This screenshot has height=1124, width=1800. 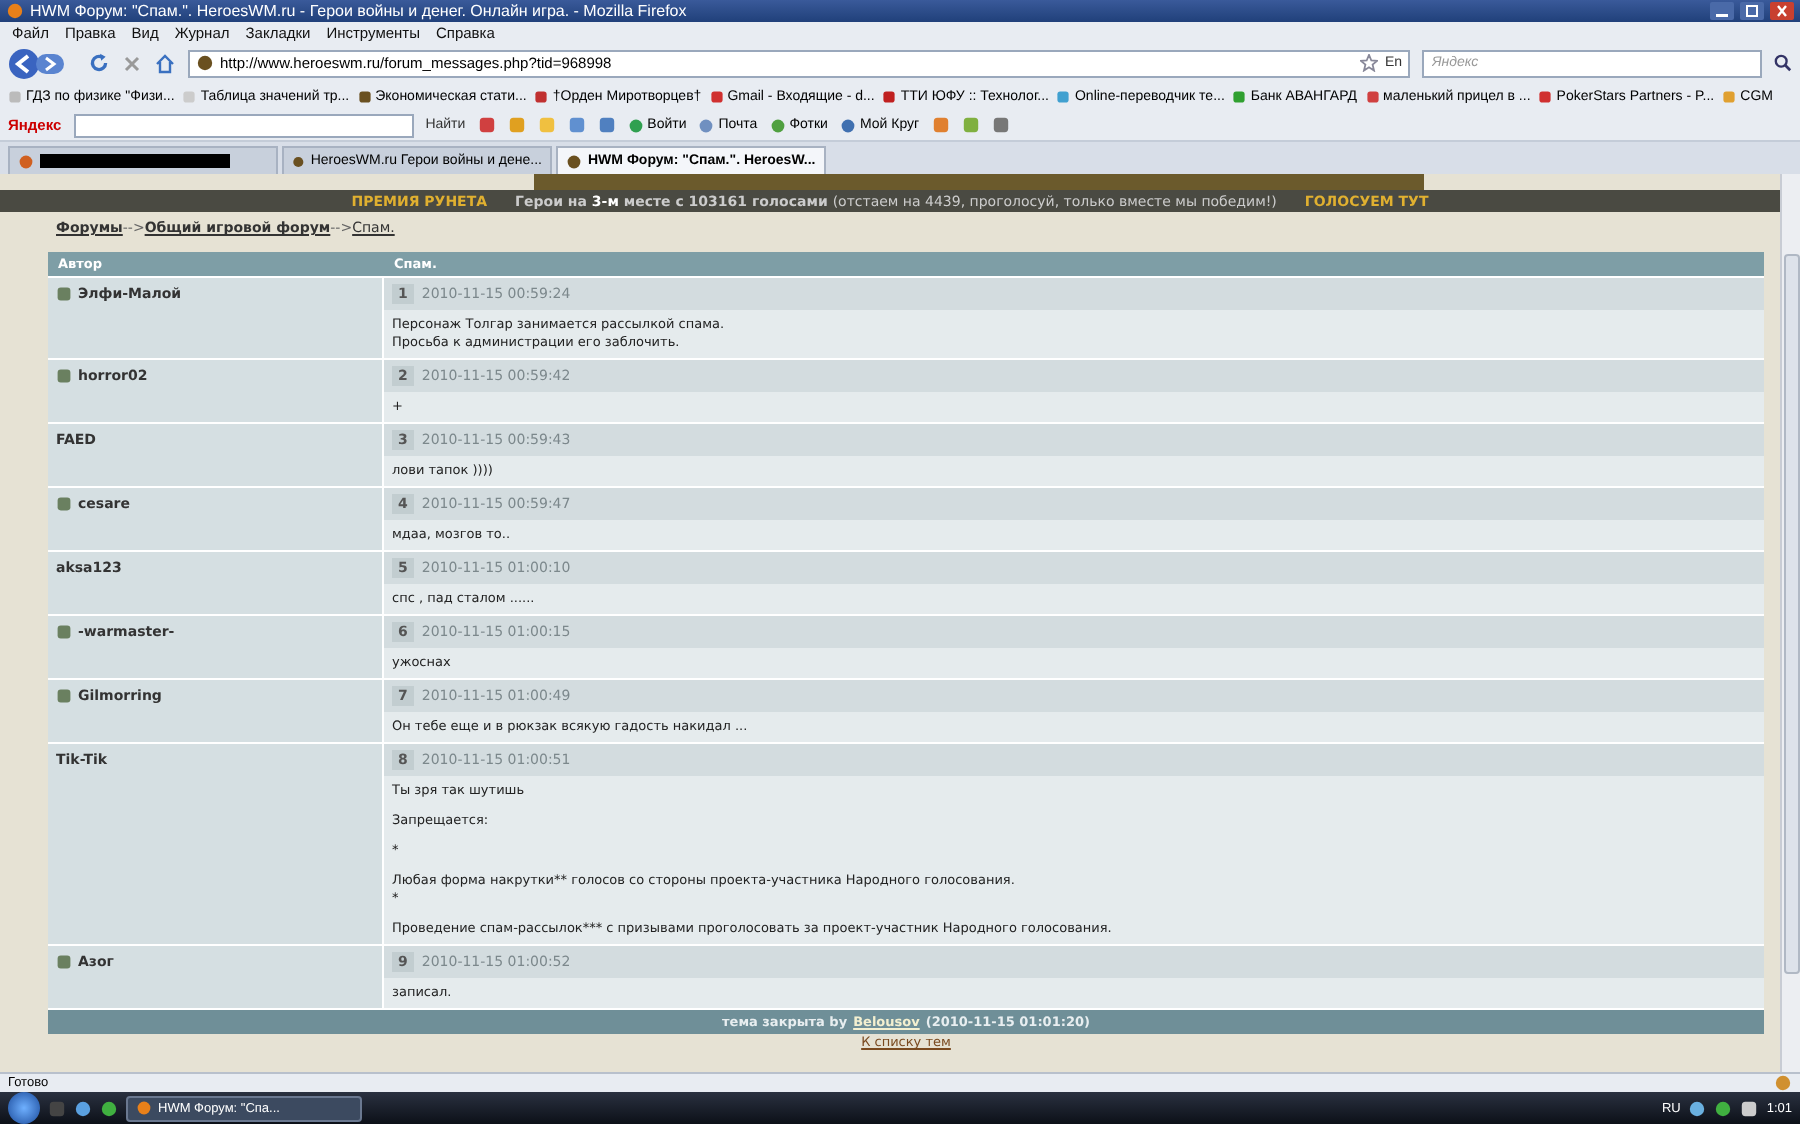 What do you see at coordinates (1783, 63) in the screenshot?
I see `search-icon` at bounding box center [1783, 63].